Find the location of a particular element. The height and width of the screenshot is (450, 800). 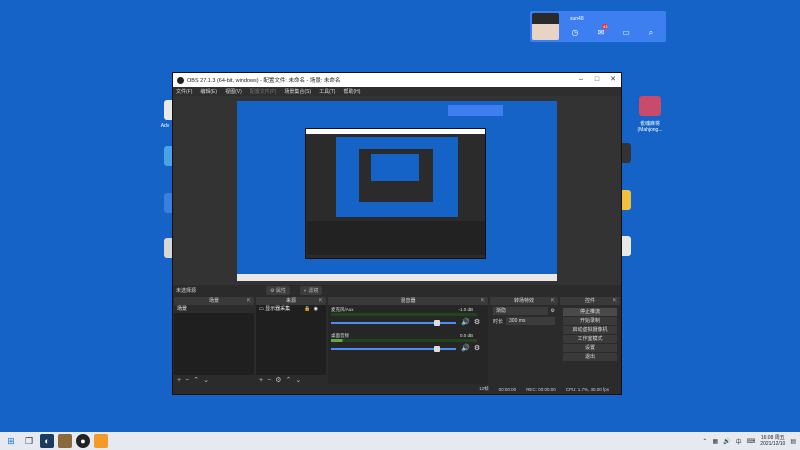

sources-dock: 来源 ⇱ ▭ 显示器采集 ◉ 🔒 + − ⚙ ⌃ ⌄ is located at coordinates (291, 341).